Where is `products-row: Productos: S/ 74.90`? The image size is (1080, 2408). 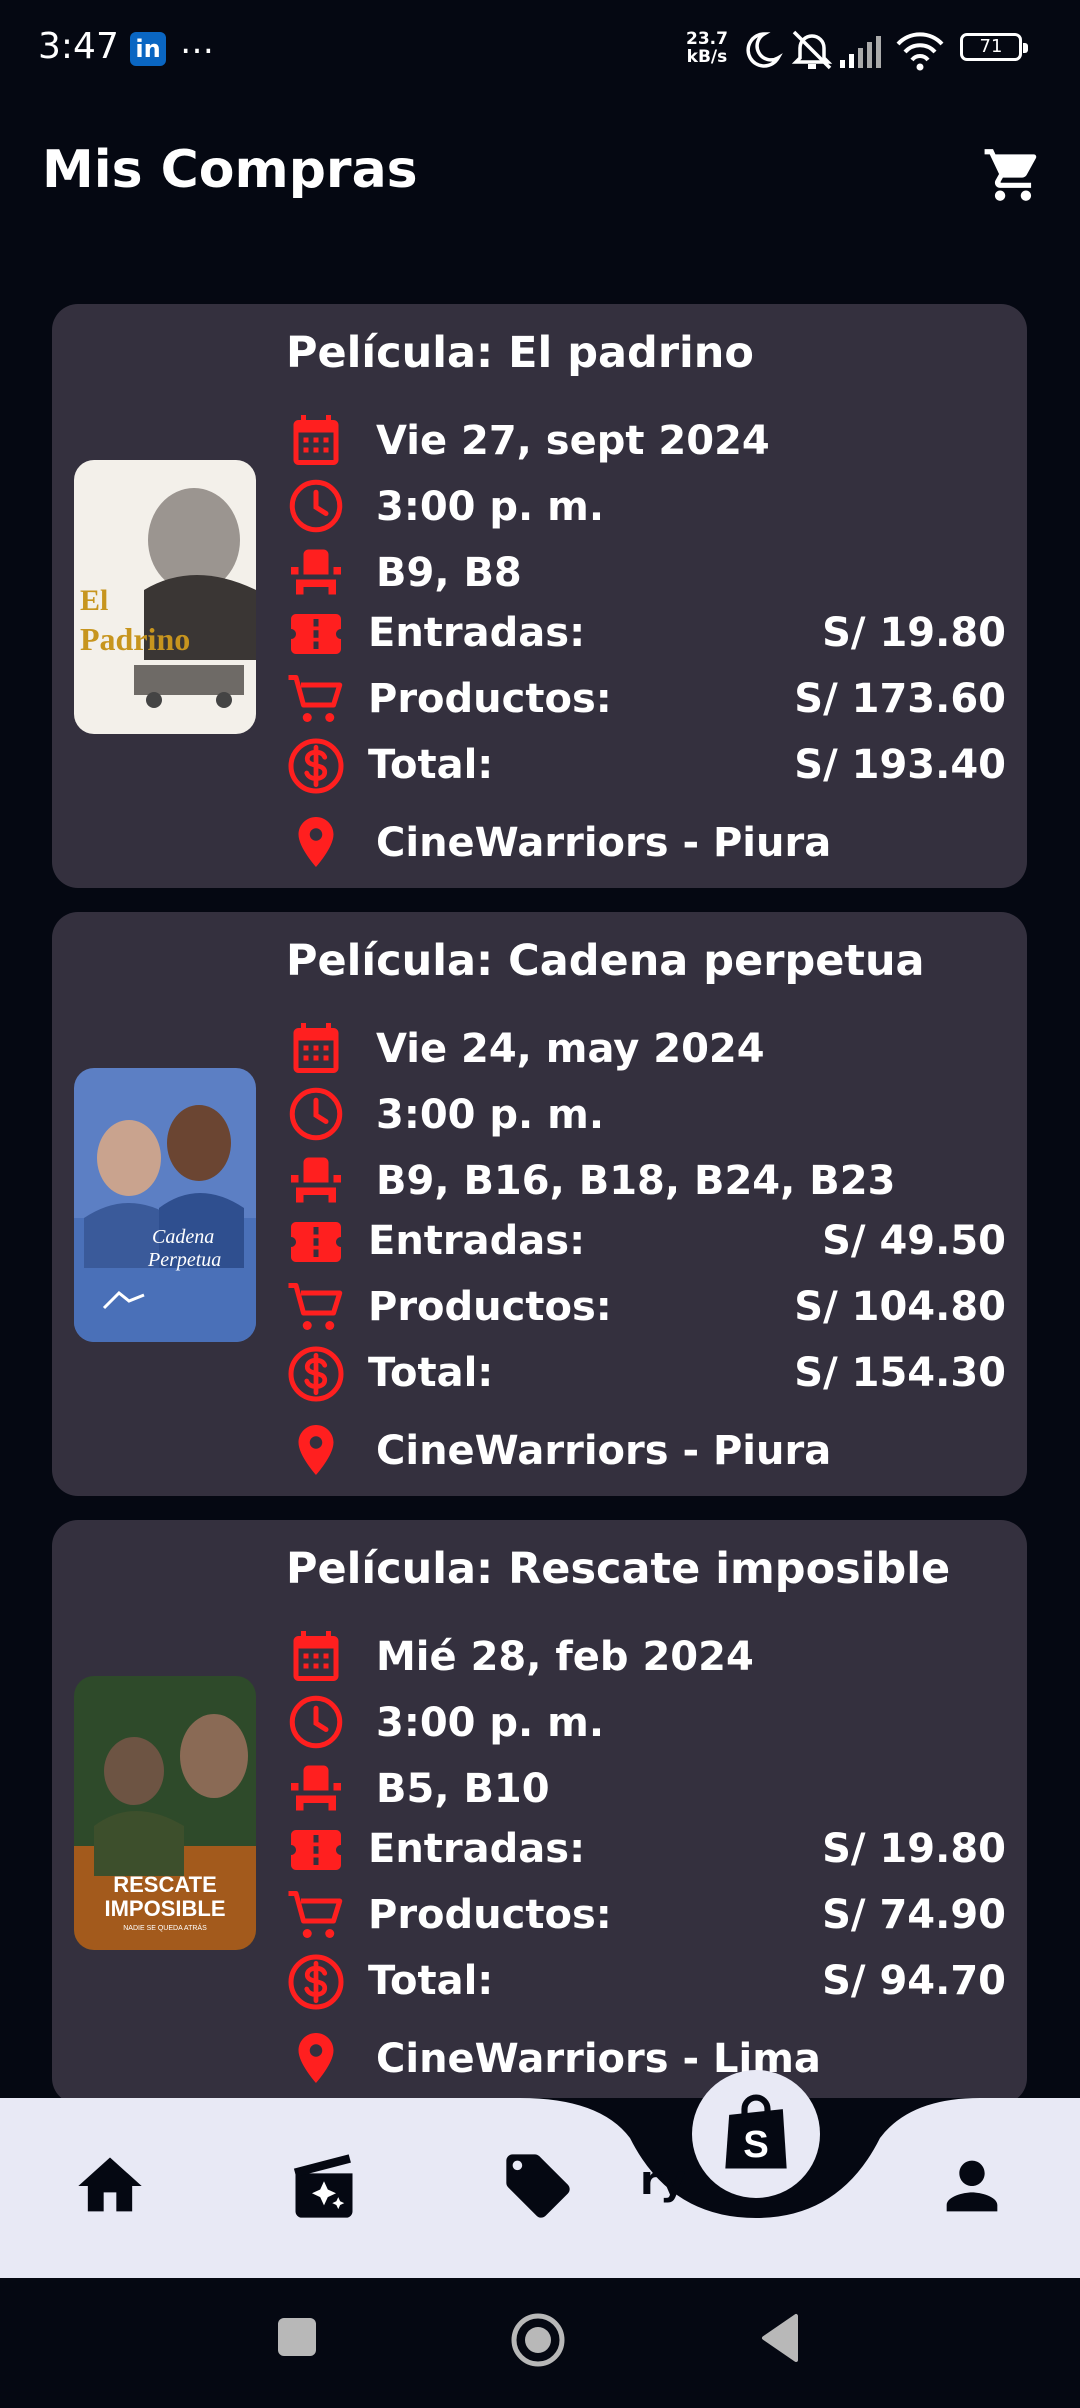
products-row: Productos: S/ 74.90 is located at coordinates (646, 1916).